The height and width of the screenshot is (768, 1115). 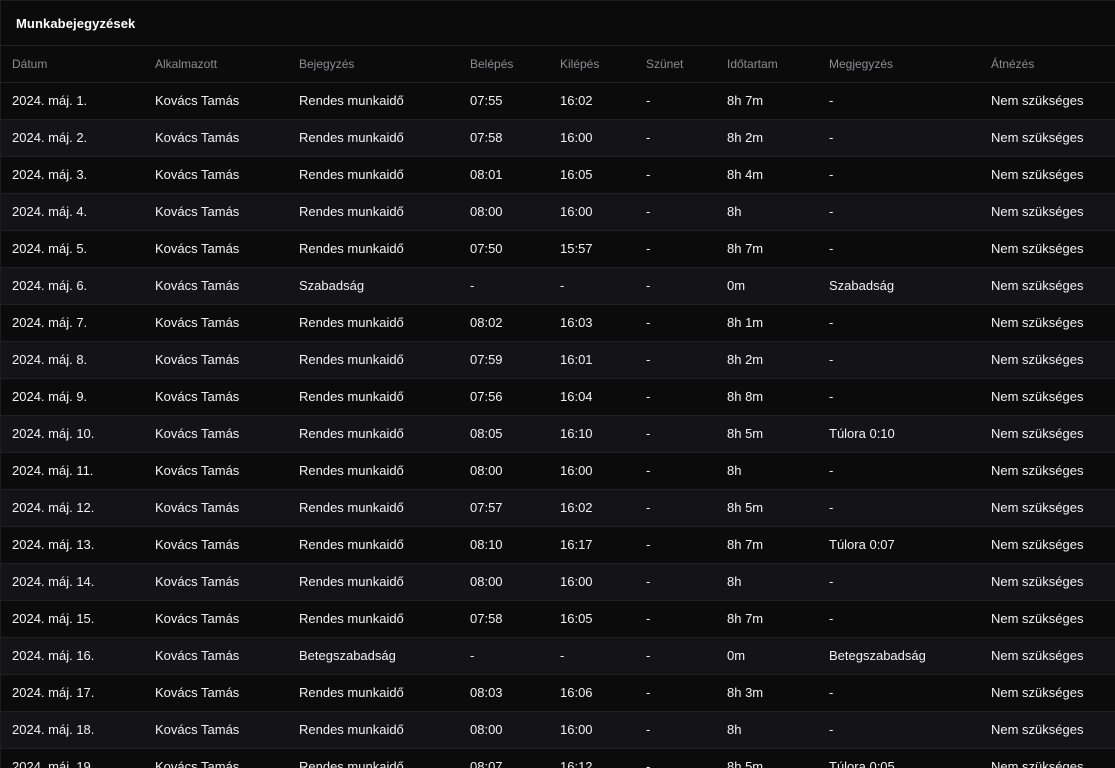 I want to click on cell-in: 08:02, so click(x=504, y=323).